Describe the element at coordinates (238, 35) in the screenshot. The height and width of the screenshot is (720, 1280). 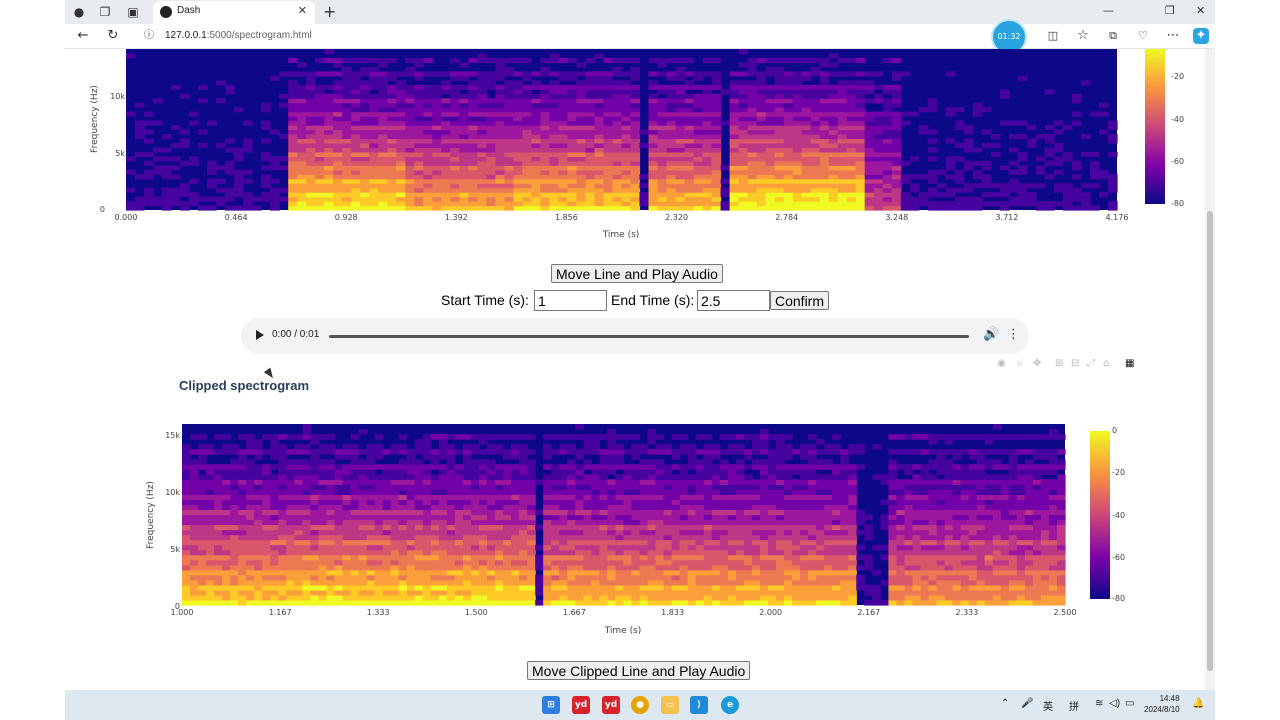
I see `address-bar: 127.0.0.1:5000/spectrogram.html` at that location.